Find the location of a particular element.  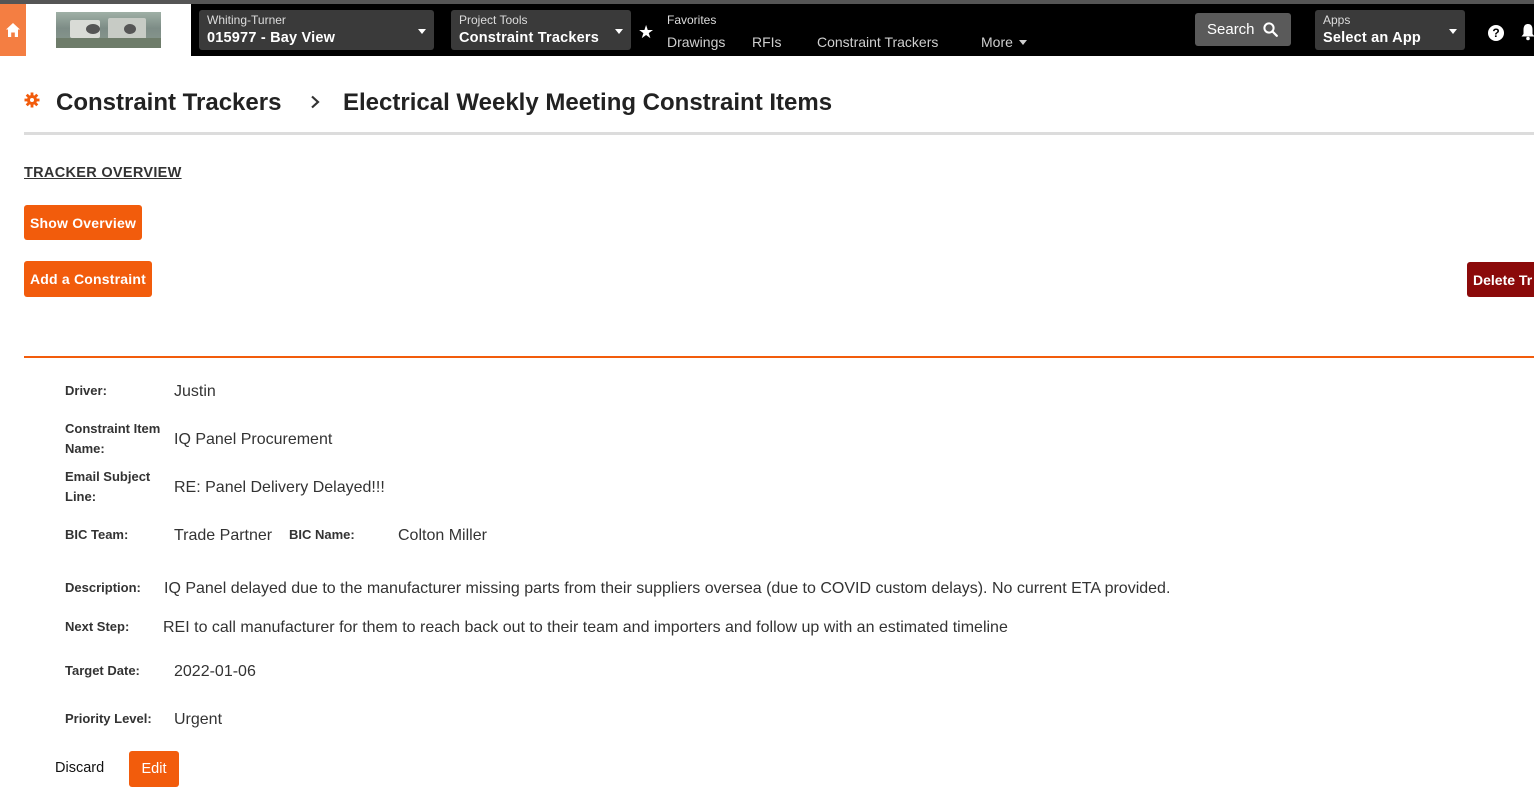

bic-name-value: Colton Miller is located at coordinates (442, 535).